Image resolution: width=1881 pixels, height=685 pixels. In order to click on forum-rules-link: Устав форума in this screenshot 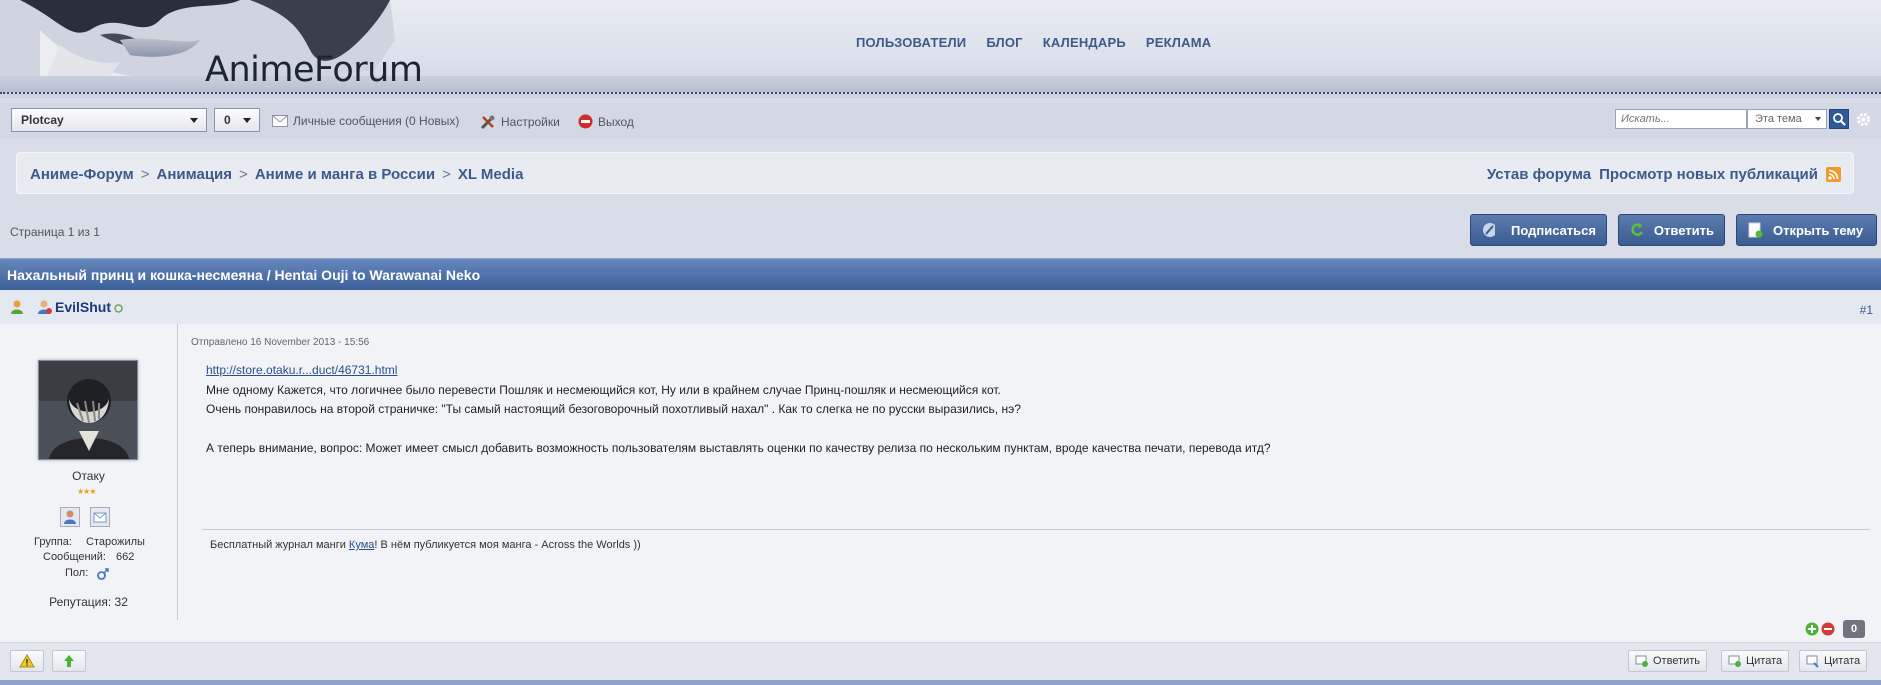, I will do `click(1539, 174)`.